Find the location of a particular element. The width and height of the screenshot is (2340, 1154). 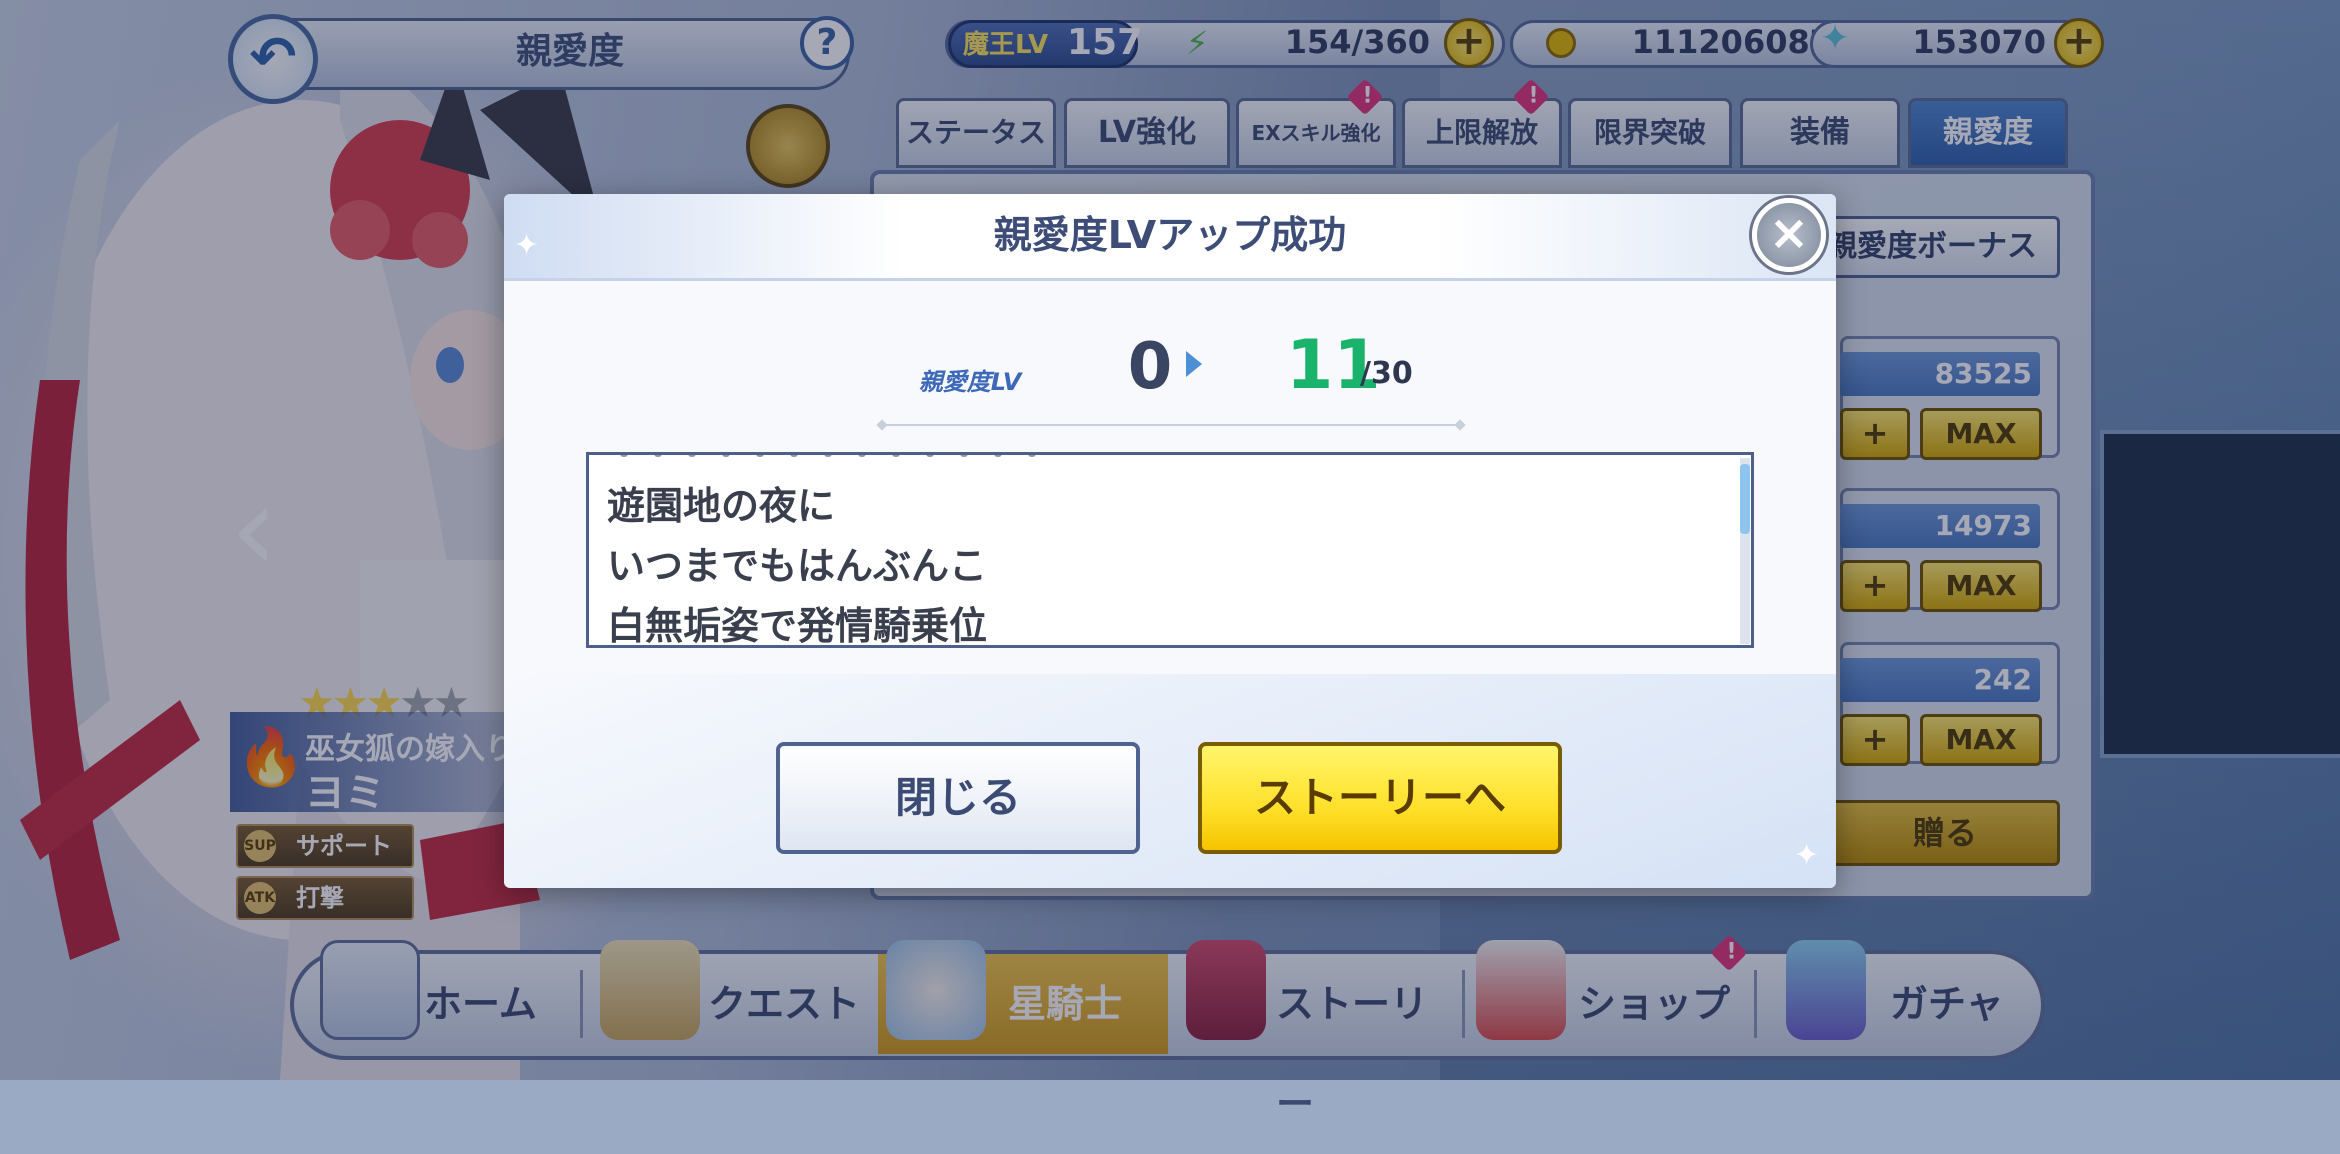

level-from-value: 0 is located at coordinates (1150, 367).